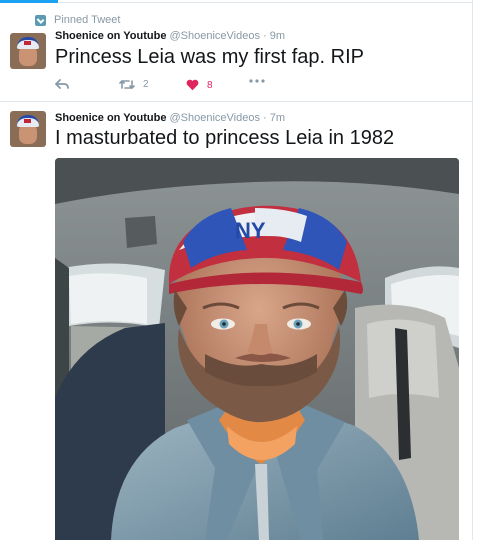 The width and height of the screenshot is (481, 540). What do you see at coordinates (127, 84) in the screenshot?
I see `retweet-icon` at bounding box center [127, 84].